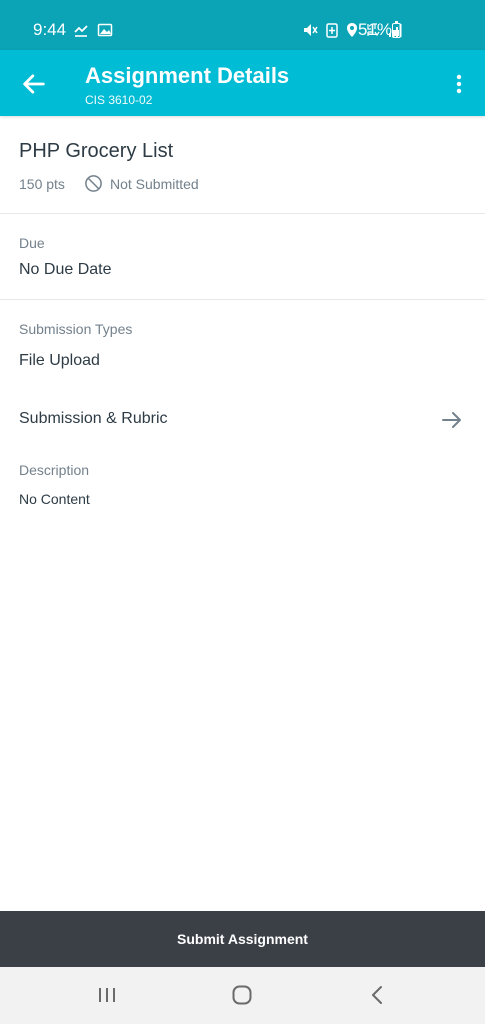  Describe the element at coordinates (451, 420) in the screenshot. I see `arrow-right-icon` at that location.